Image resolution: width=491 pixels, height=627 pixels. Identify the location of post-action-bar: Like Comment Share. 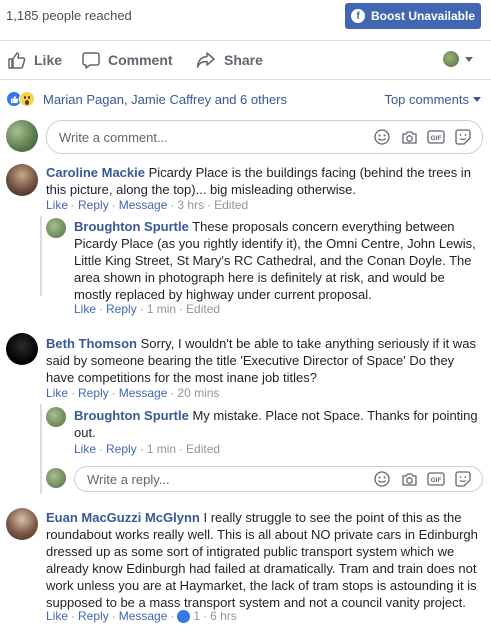
(245, 60).